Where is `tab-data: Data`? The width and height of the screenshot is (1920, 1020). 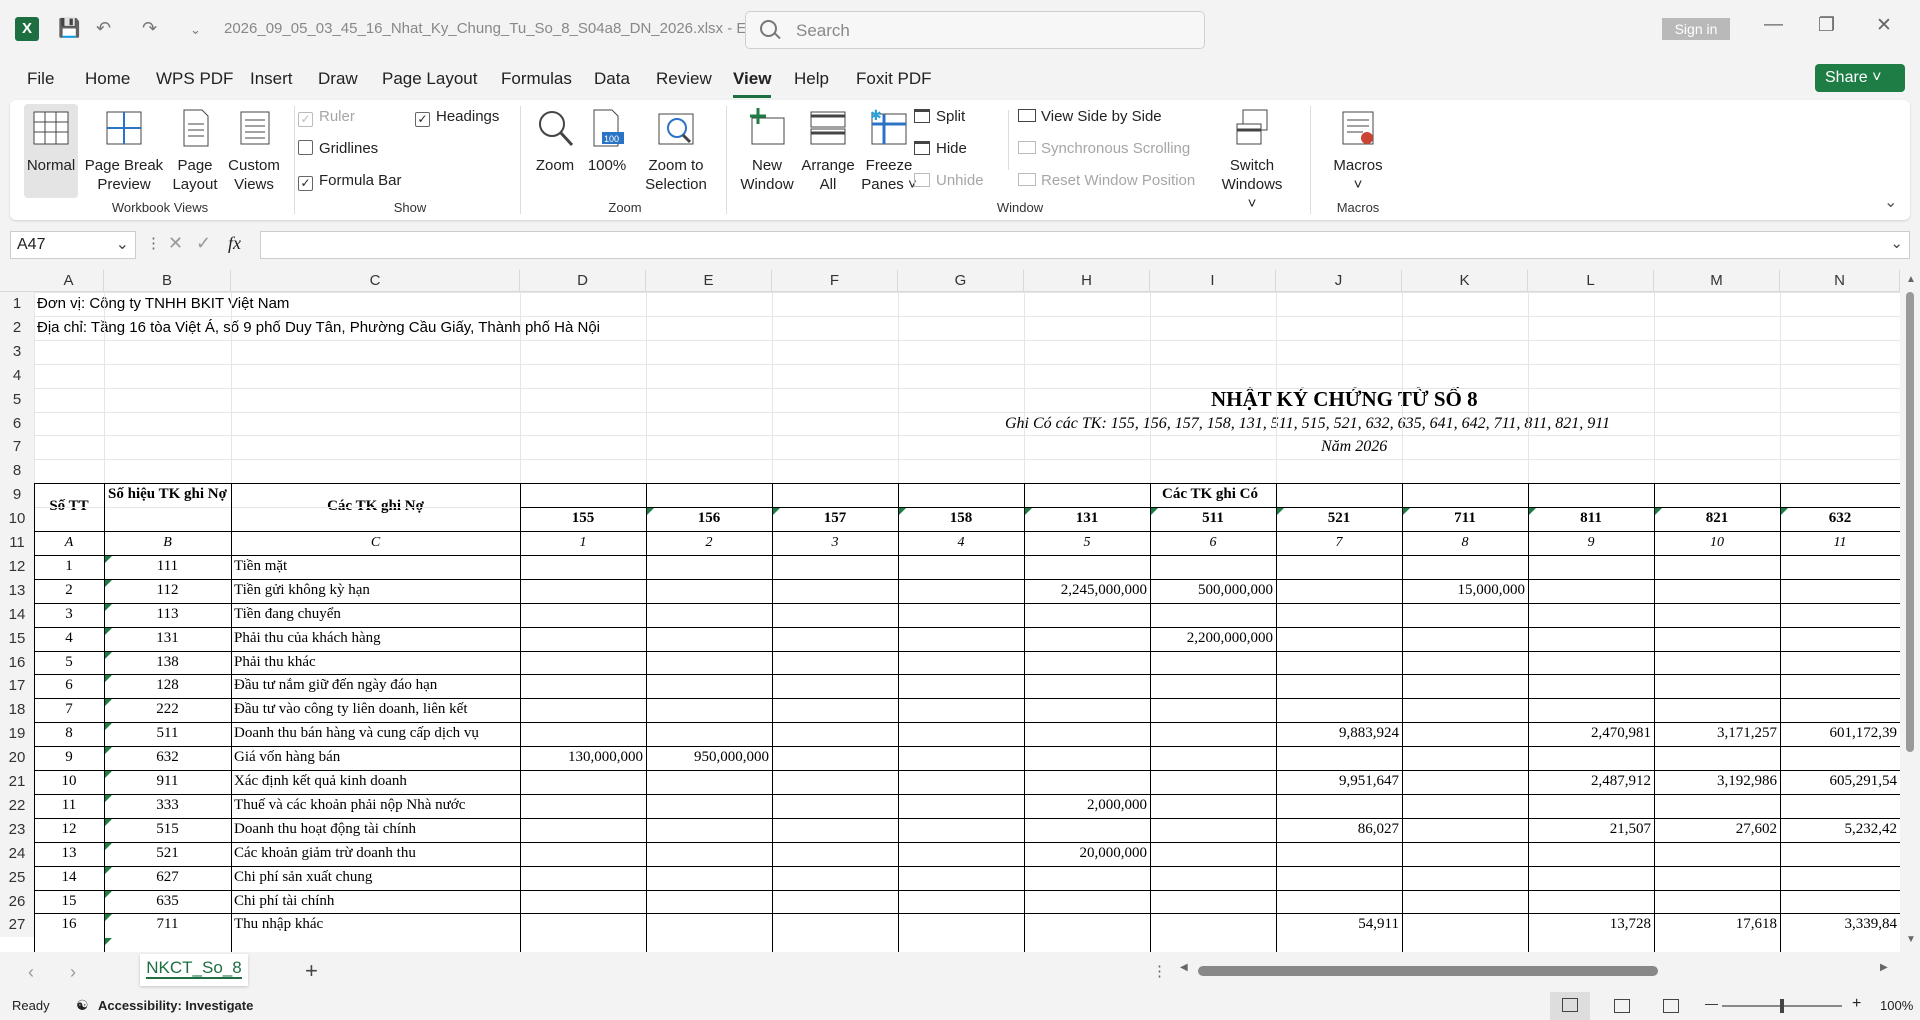
tab-data: Data is located at coordinates (612, 79).